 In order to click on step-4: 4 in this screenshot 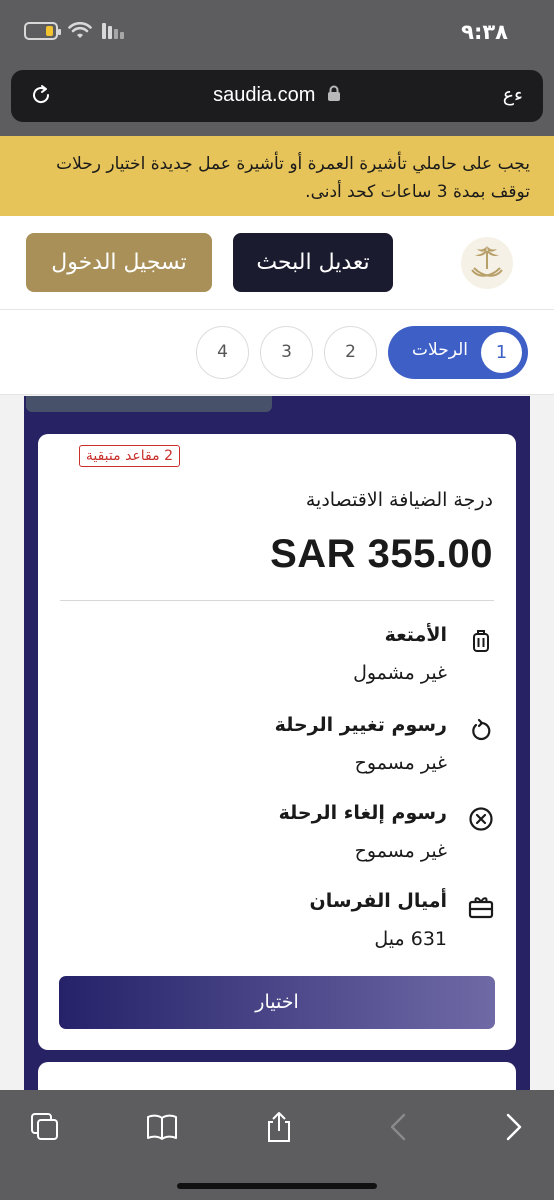, I will do `click(222, 352)`.